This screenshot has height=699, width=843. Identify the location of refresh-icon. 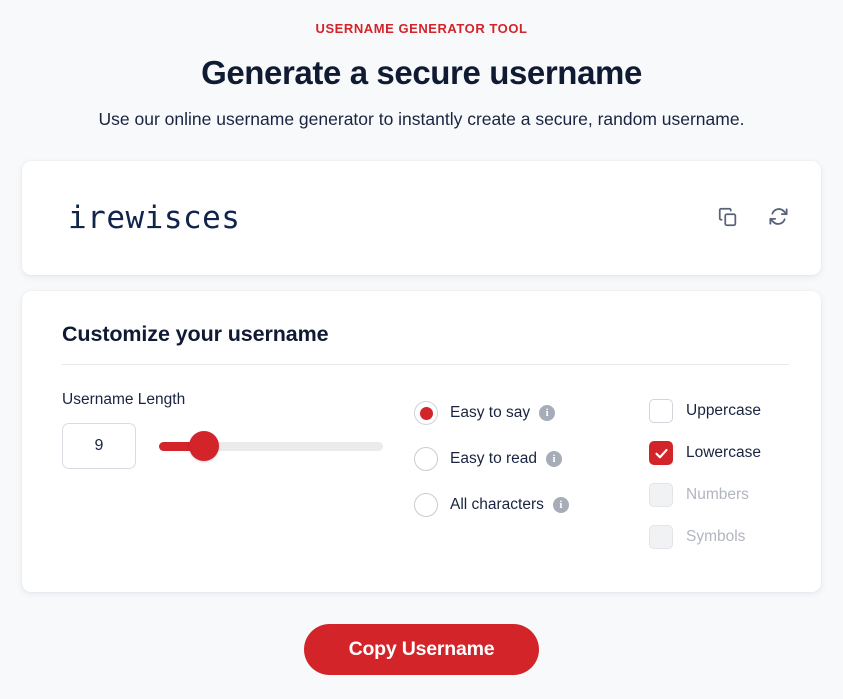
(778, 218).